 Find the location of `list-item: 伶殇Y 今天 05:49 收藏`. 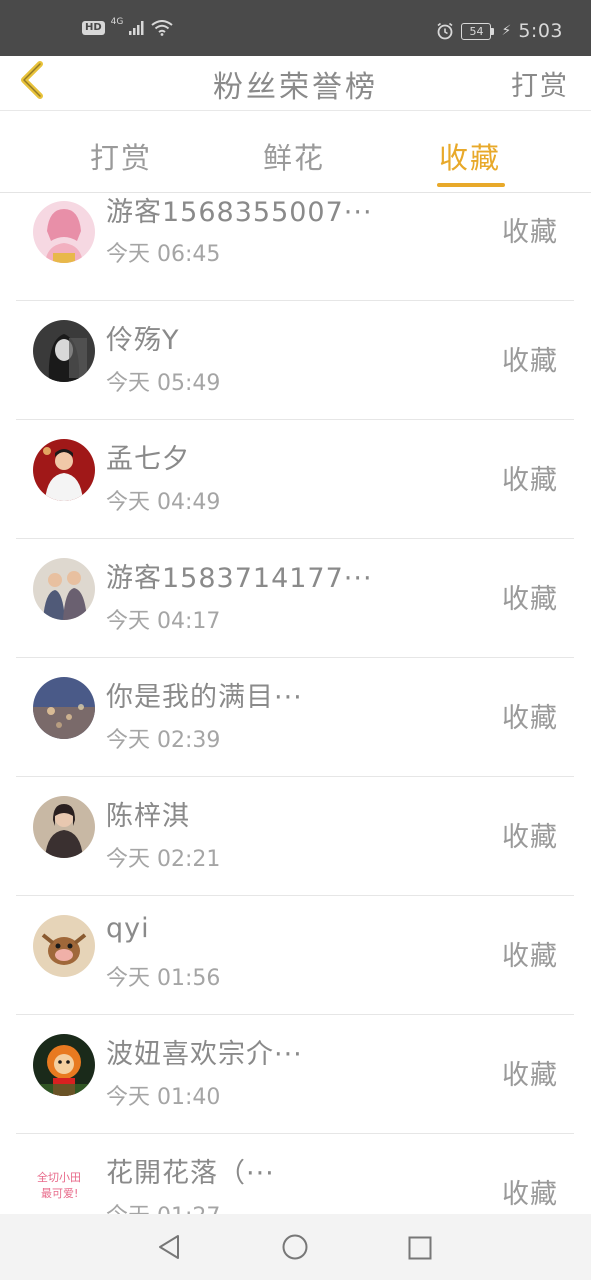

list-item: 伶殇Y 今天 05:49 收藏 is located at coordinates (295, 360).